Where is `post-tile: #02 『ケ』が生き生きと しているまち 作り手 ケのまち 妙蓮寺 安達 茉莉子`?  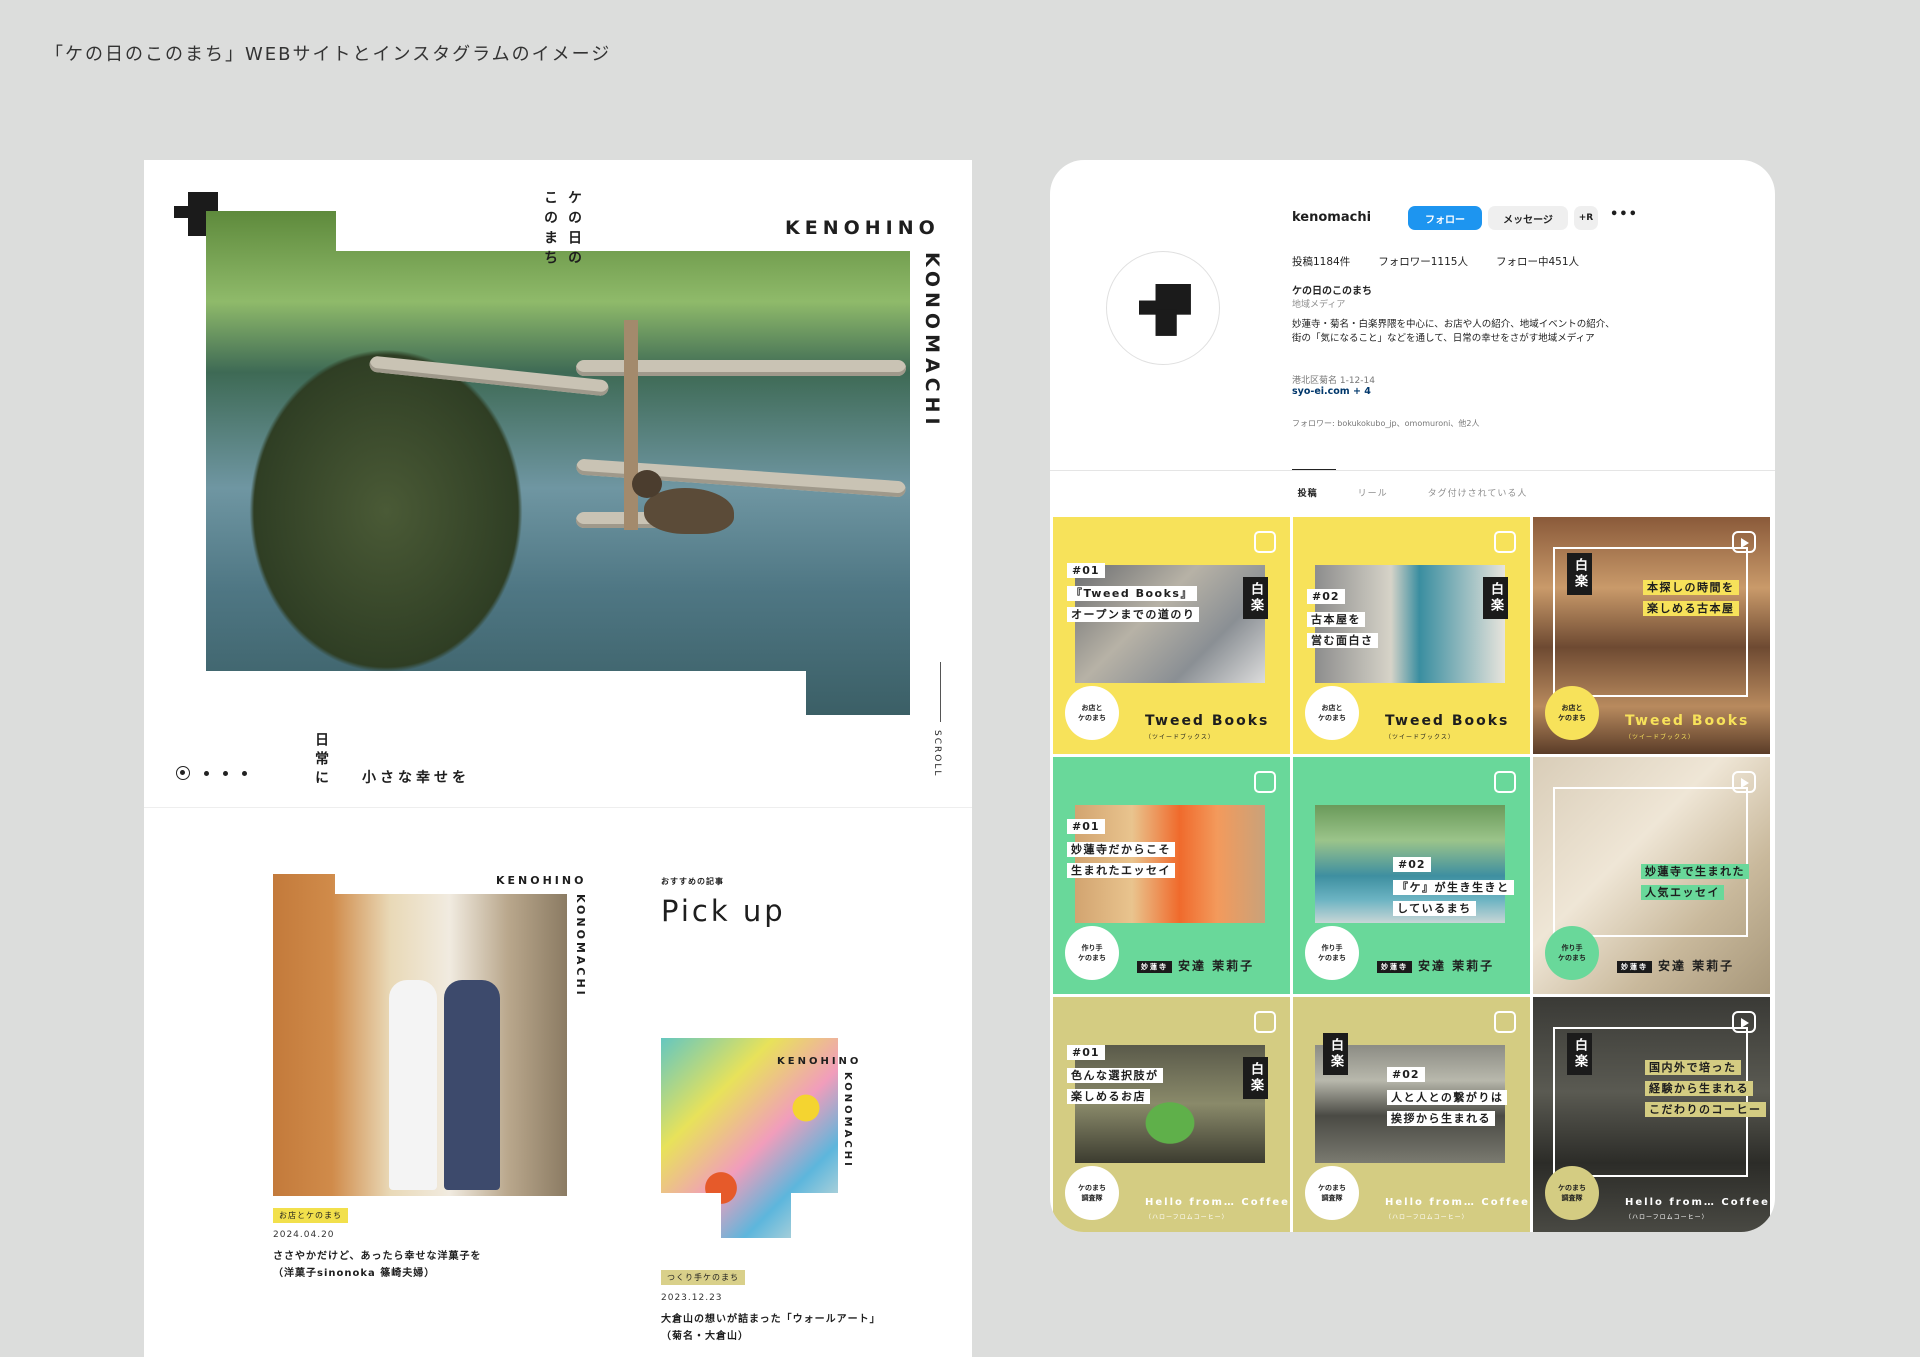 post-tile: #02 『ケ』が生き生きと しているまち 作り手 ケのまち 妙蓮寺 安達 茉莉子 is located at coordinates (1411, 875).